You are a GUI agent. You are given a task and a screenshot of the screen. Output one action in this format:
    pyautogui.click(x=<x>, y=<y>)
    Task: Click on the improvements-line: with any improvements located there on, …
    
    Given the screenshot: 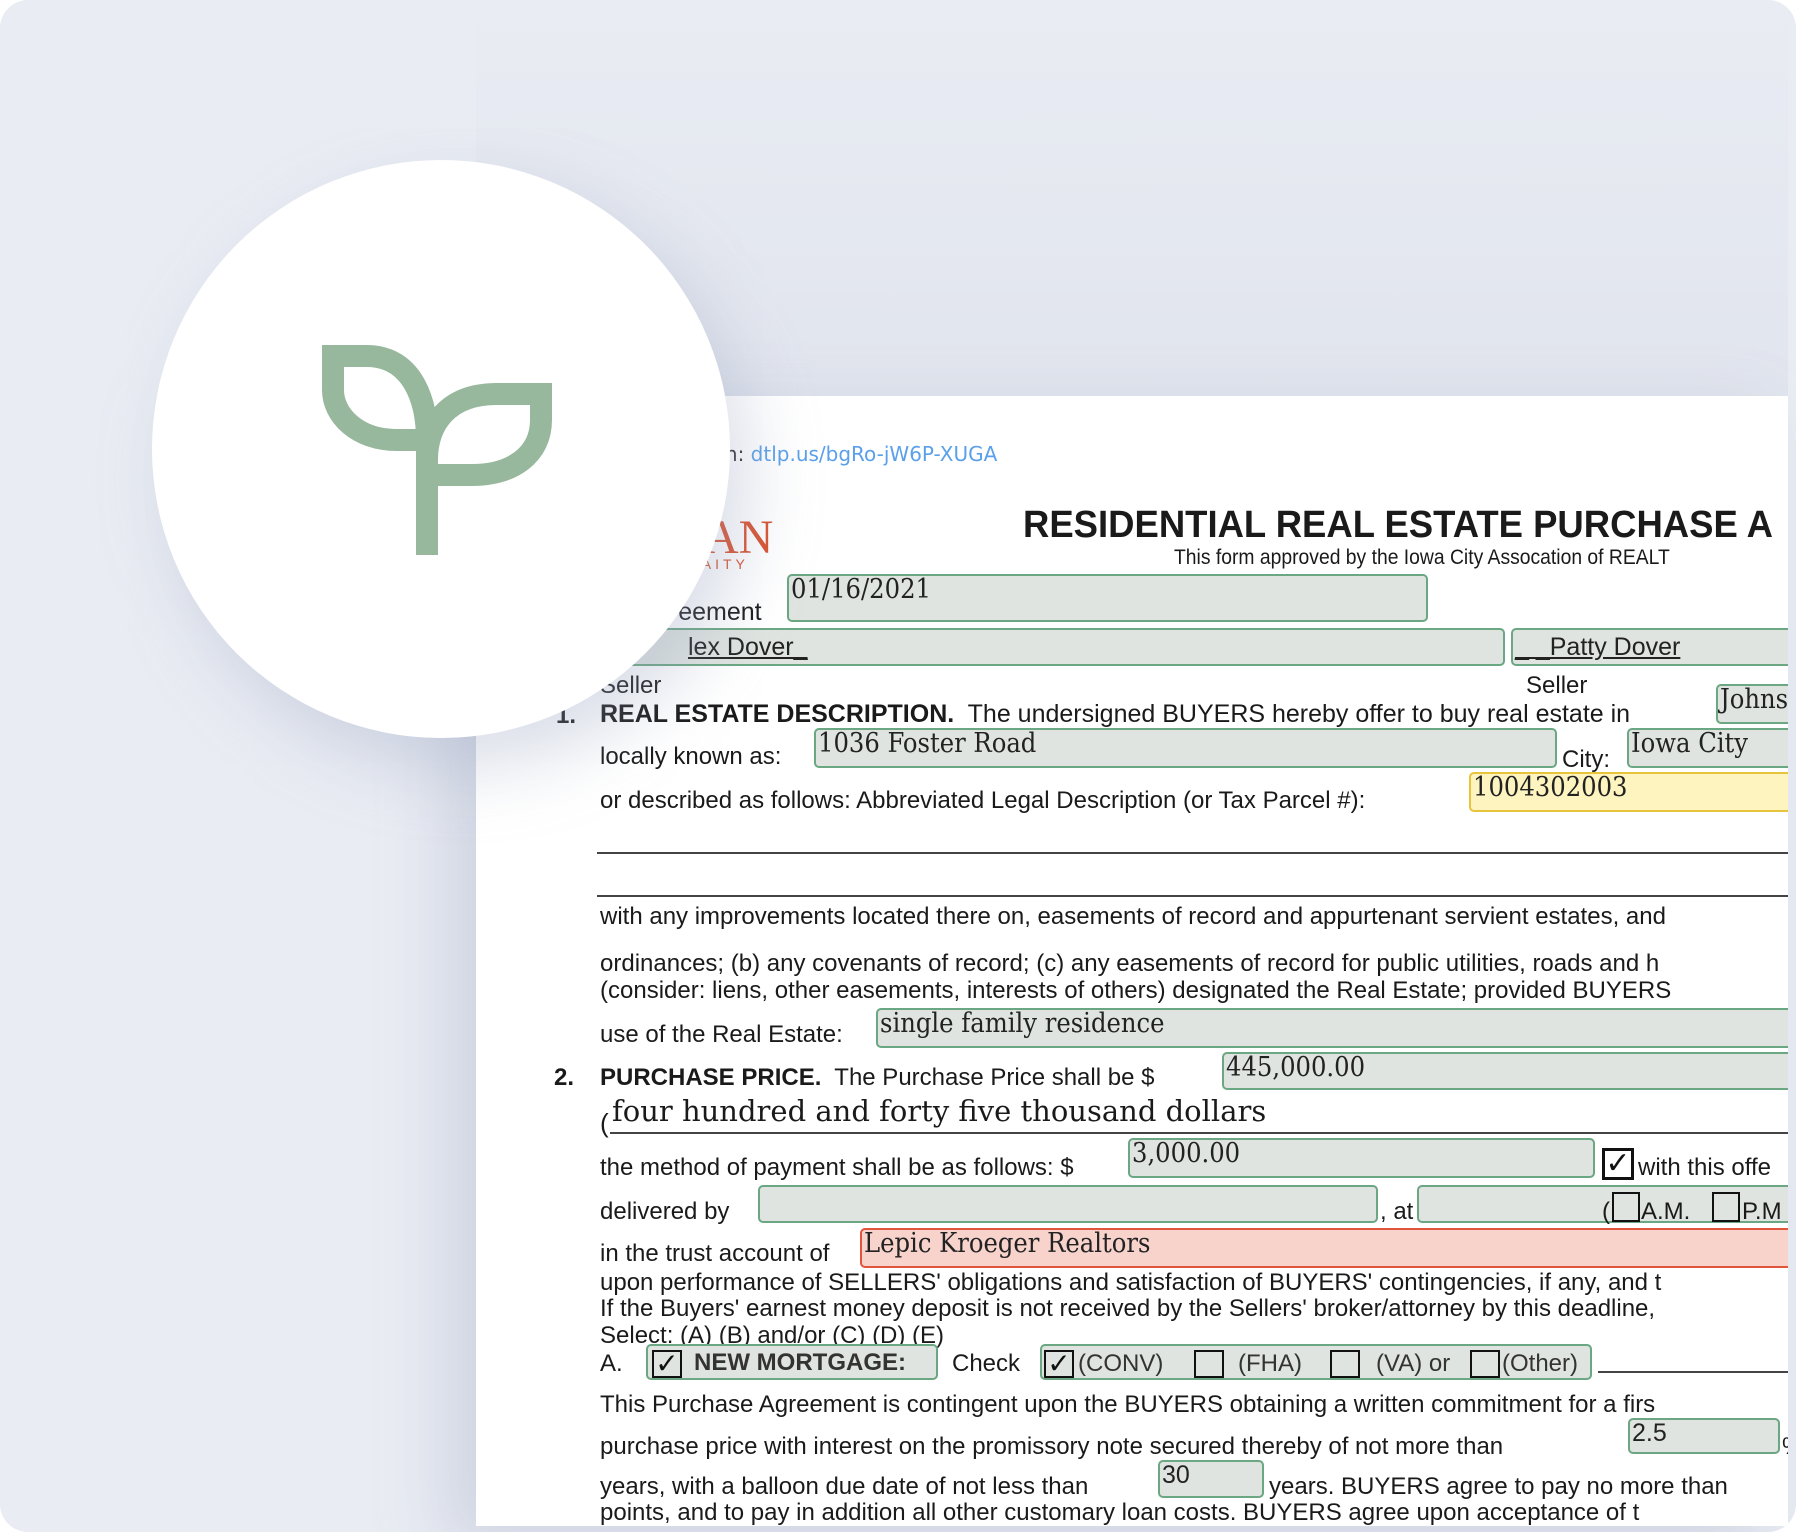 What is the action you would take?
    pyautogui.click(x=1133, y=916)
    